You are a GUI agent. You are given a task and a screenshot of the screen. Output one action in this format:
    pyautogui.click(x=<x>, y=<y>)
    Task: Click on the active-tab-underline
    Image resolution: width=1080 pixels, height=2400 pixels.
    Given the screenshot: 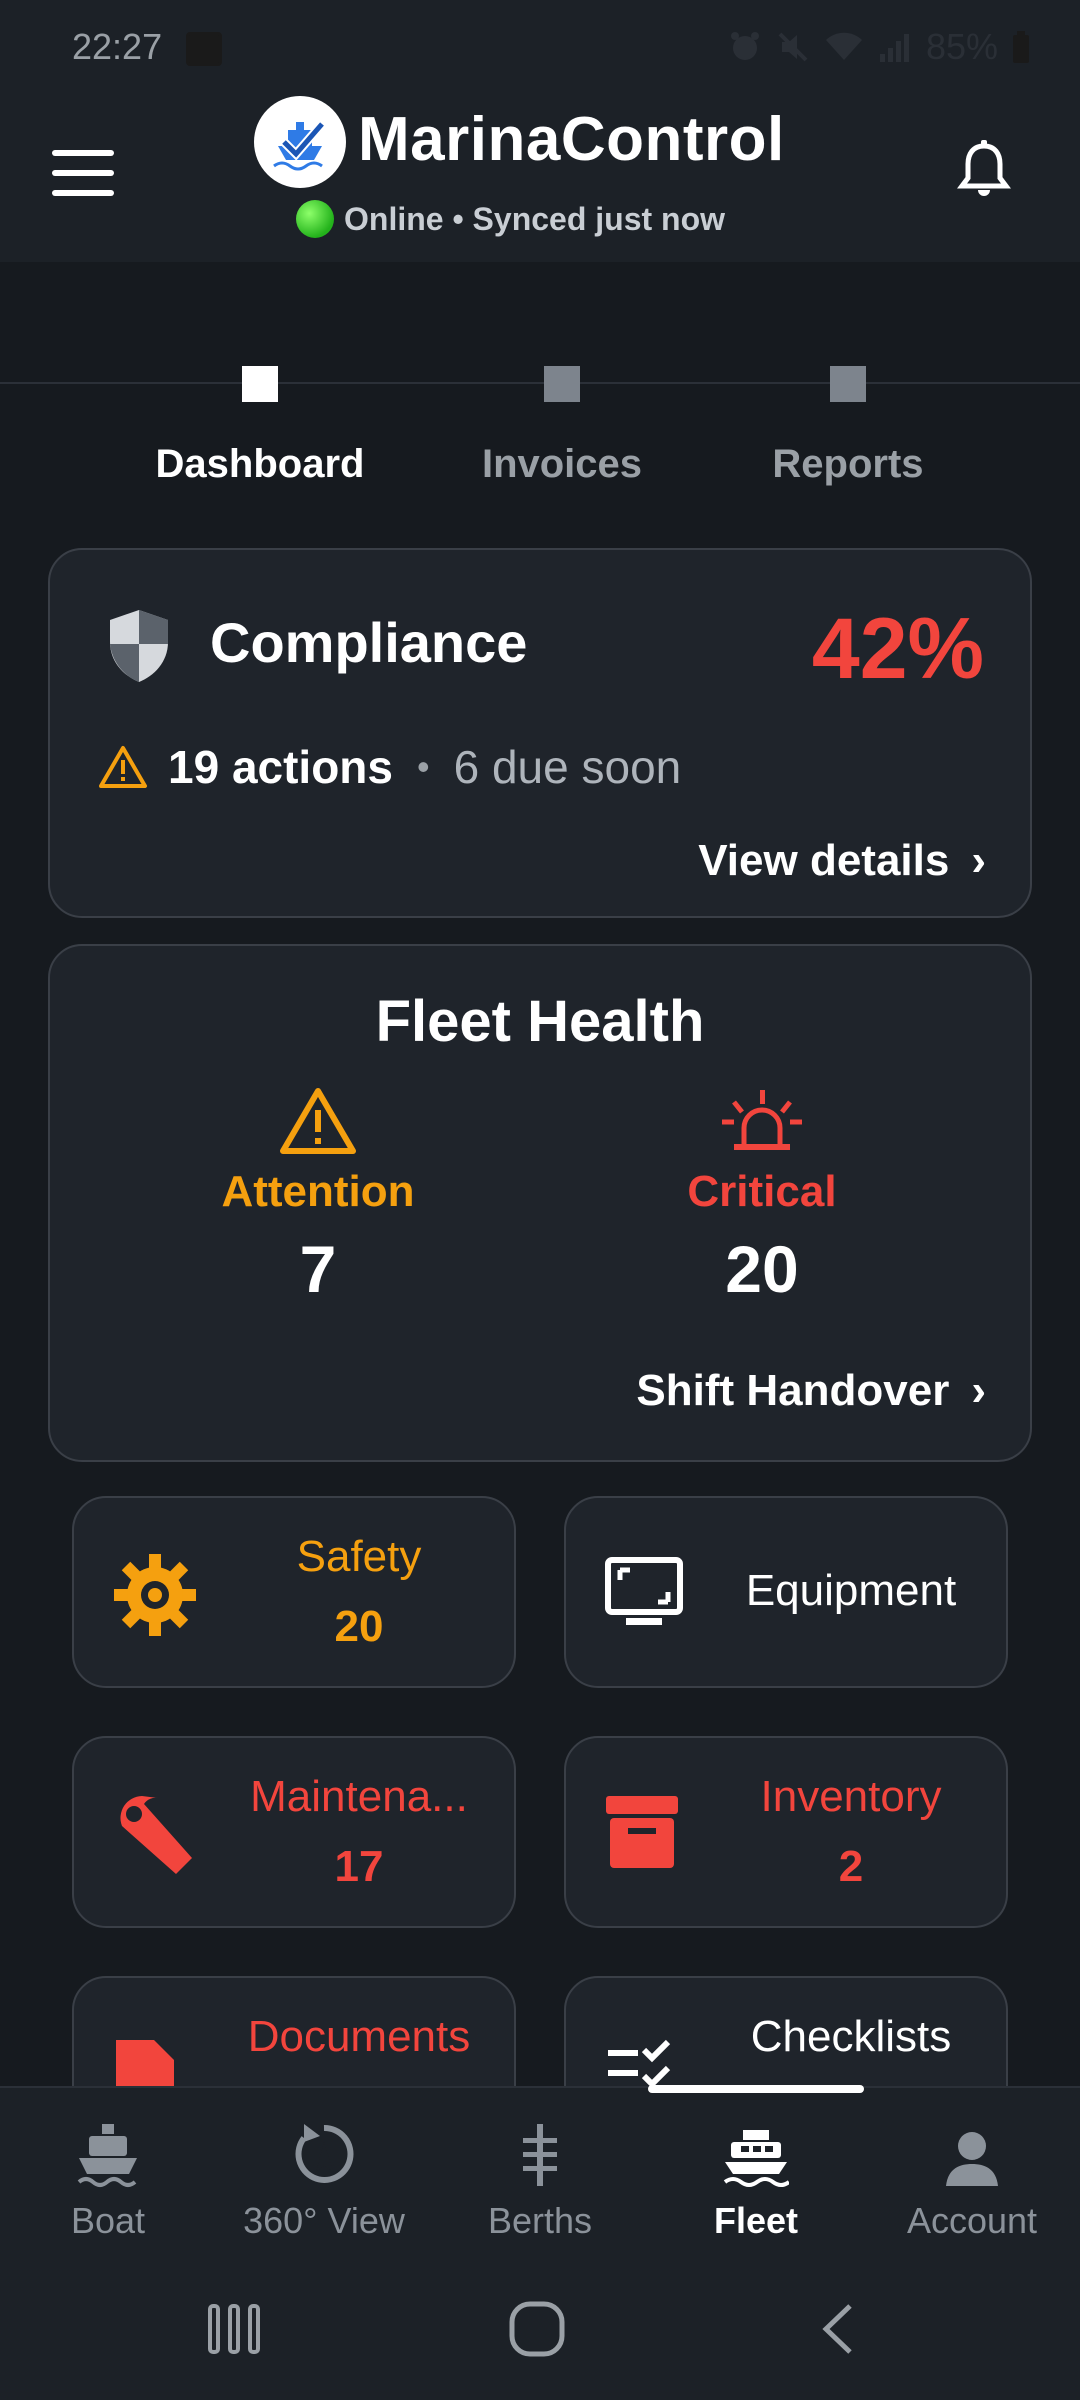 What is the action you would take?
    pyautogui.click(x=756, y=2089)
    